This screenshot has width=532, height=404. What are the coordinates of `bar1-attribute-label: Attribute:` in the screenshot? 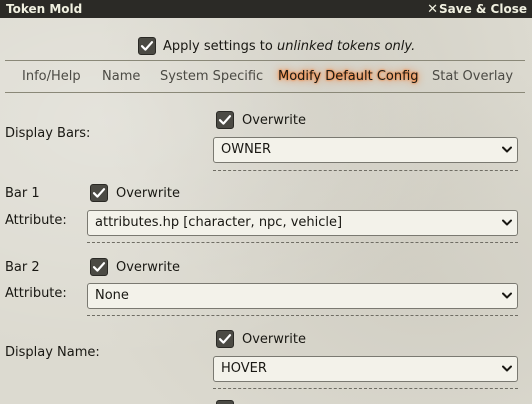 It's located at (36, 220).